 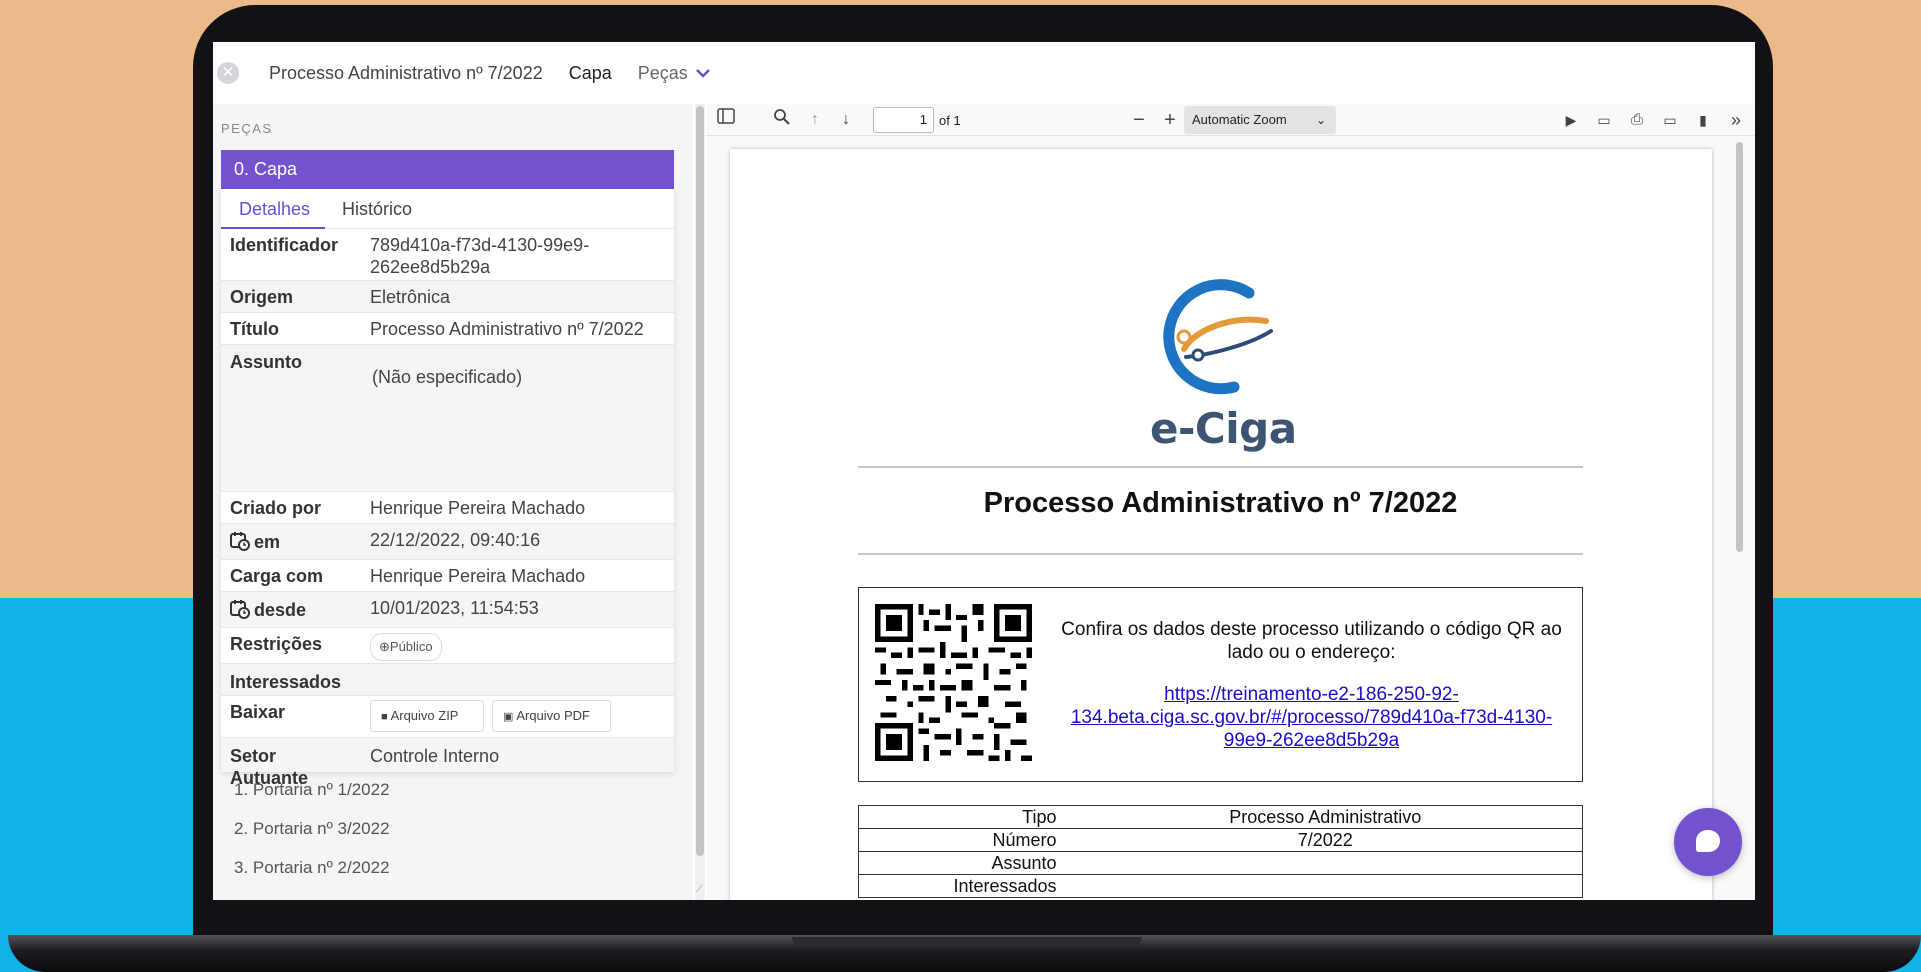 What do you see at coordinates (508, 717) in the screenshot?
I see `image-icon: ▣` at bounding box center [508, 717].